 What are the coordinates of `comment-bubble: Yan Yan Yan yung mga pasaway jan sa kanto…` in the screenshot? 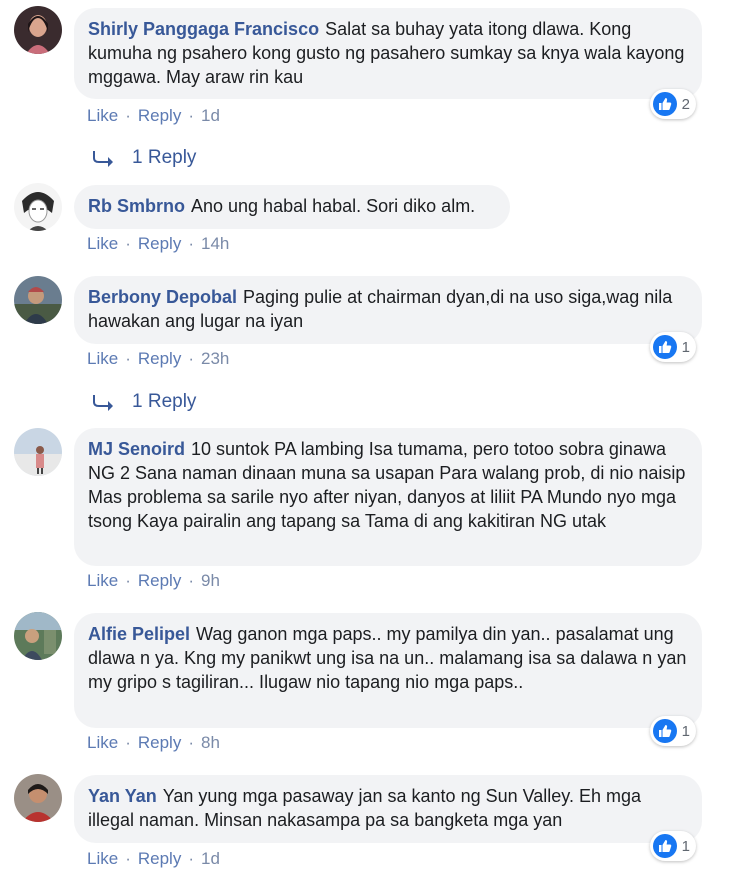 It's located at (388, 809).